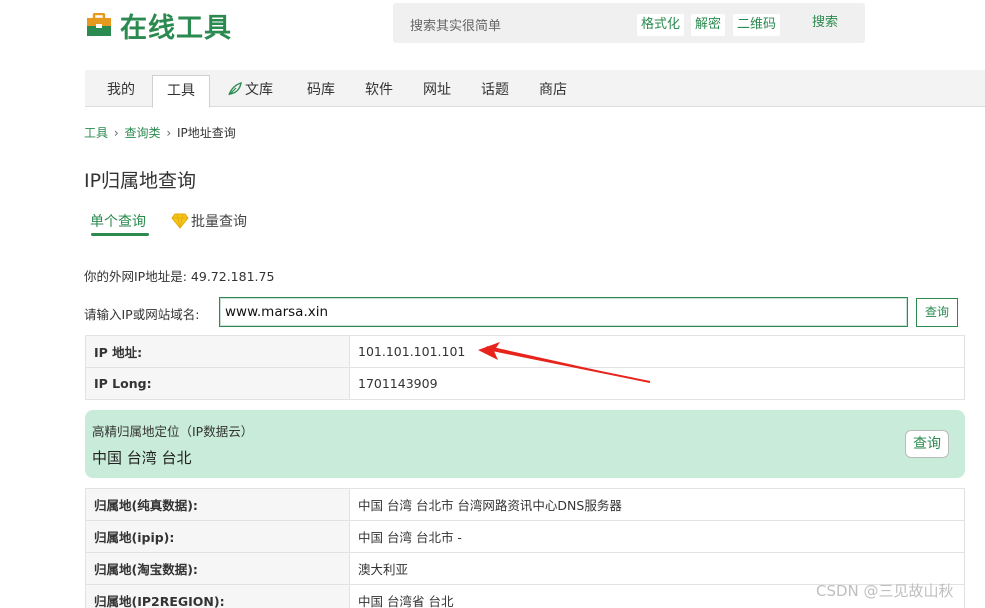 This screenshot has height=608, width=985. Describe the element at coordinates (96, 133) in the screenshot. I see `breadcrumb-tools: 工具` at that location.